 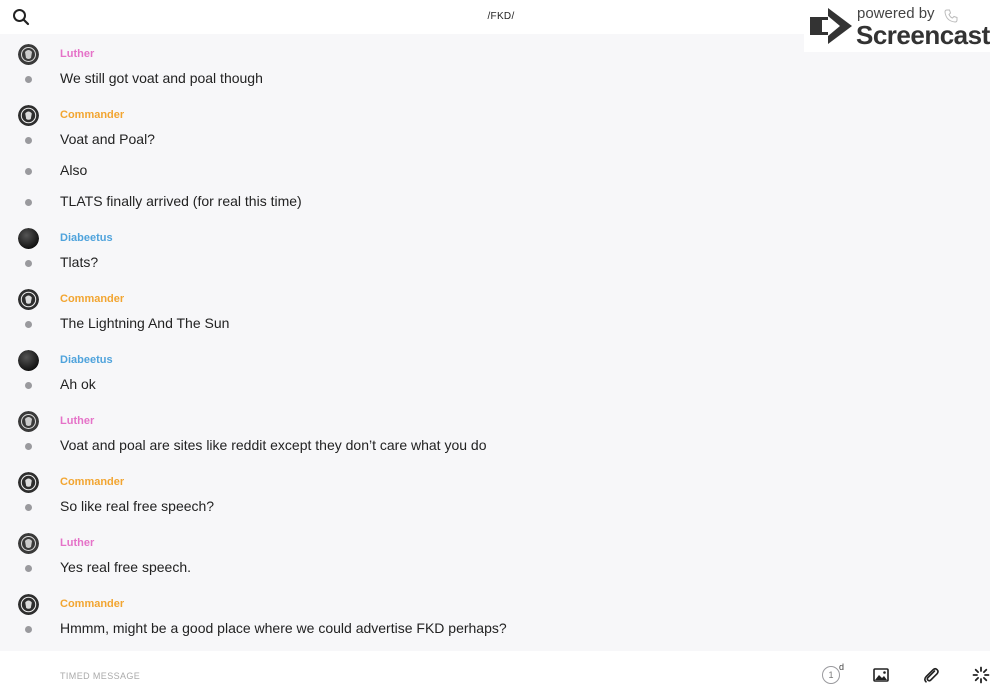 I want to click on message-text: Also, so click(x=74, y=170).